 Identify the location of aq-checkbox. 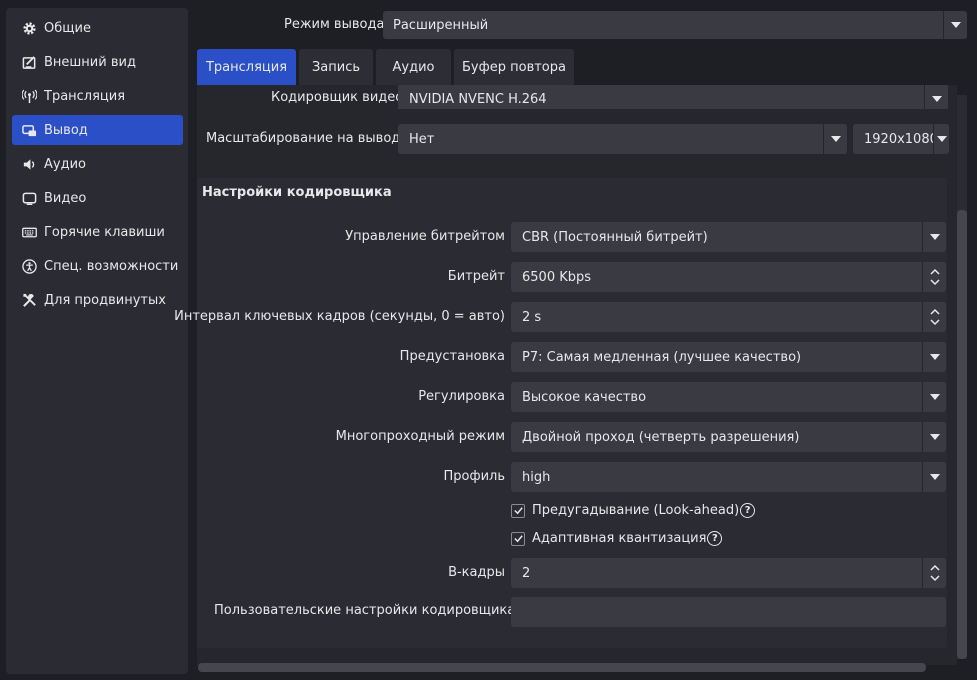
(518, 538).